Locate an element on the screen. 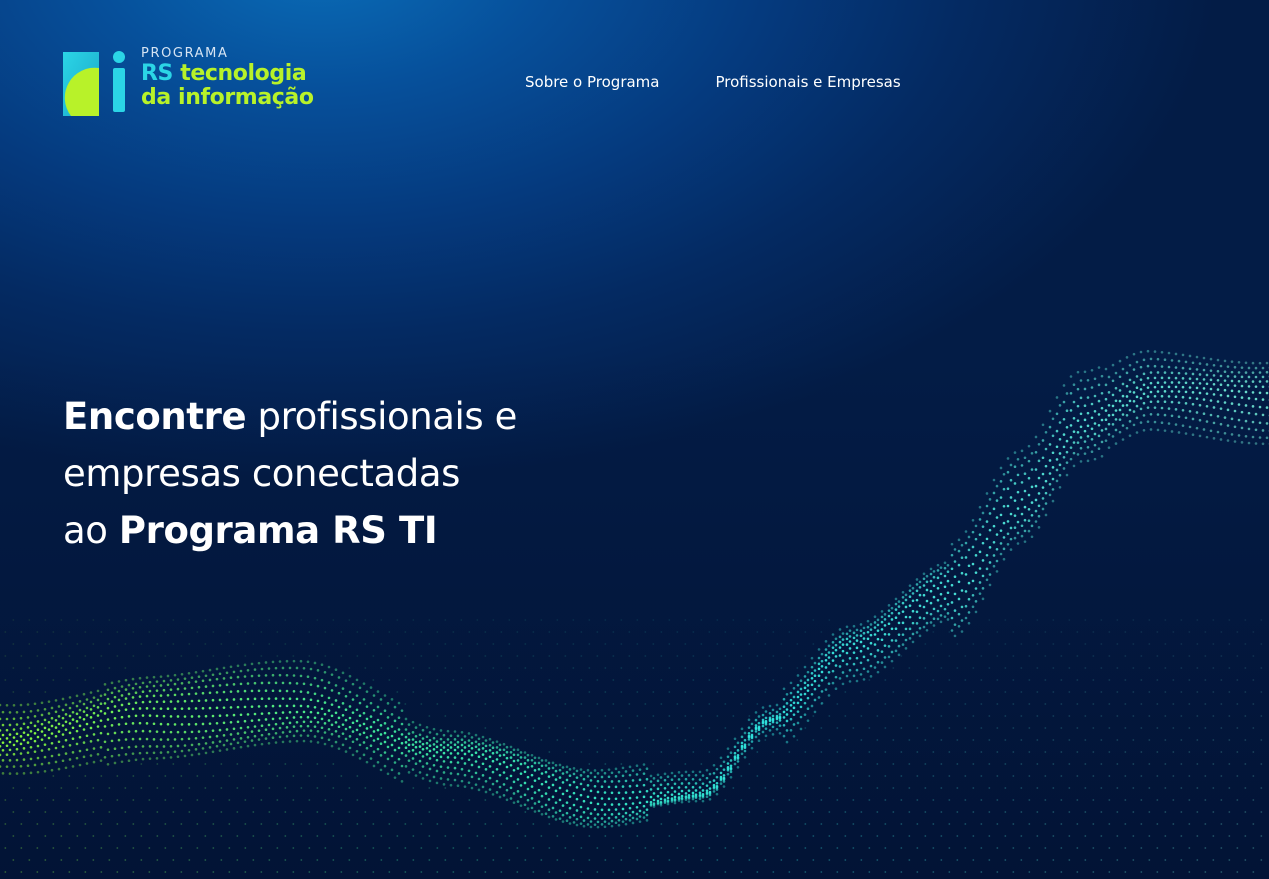 Image resolution: width=1269 pixels, height=879 pixels. hero-bold-encontre: Encontre is located at coordinates (155, 416).